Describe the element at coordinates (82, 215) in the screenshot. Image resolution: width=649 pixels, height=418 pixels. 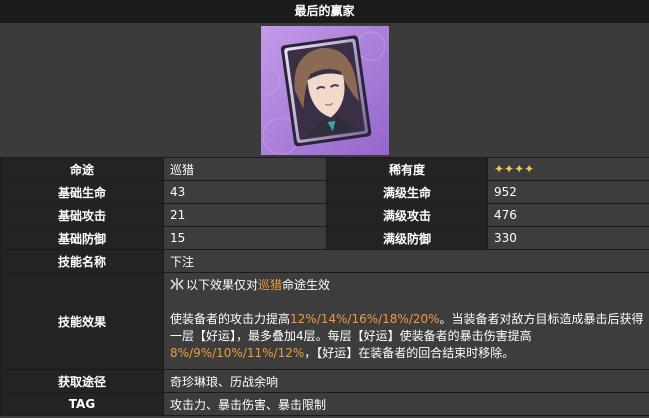
I see `base-atk-label: 基础攻击` at that location.